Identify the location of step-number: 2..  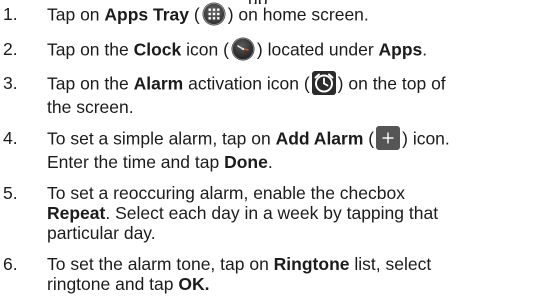
(10, 49).